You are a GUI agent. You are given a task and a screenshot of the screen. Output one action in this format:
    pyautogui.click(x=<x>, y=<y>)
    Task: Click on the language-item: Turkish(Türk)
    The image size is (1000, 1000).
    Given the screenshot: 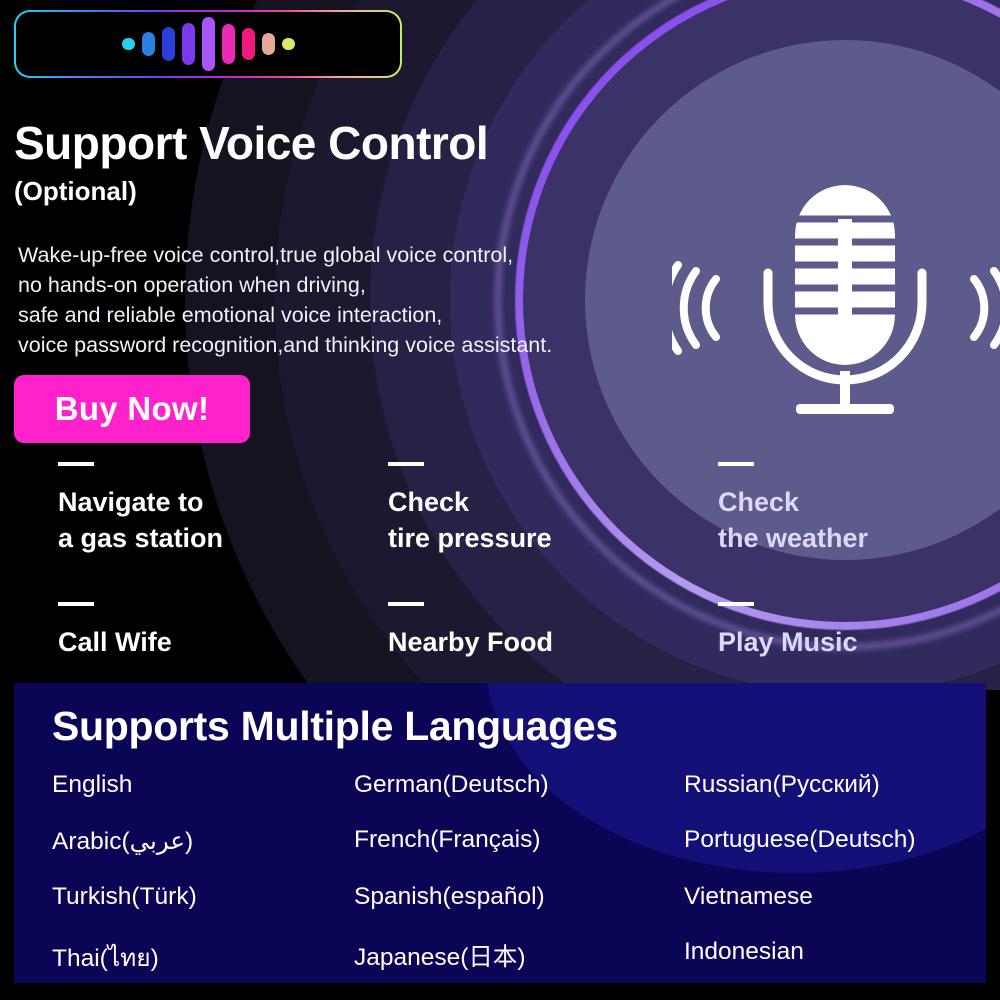 What is the action you would take?
    pyautogui.click(x=124, y=896)
    